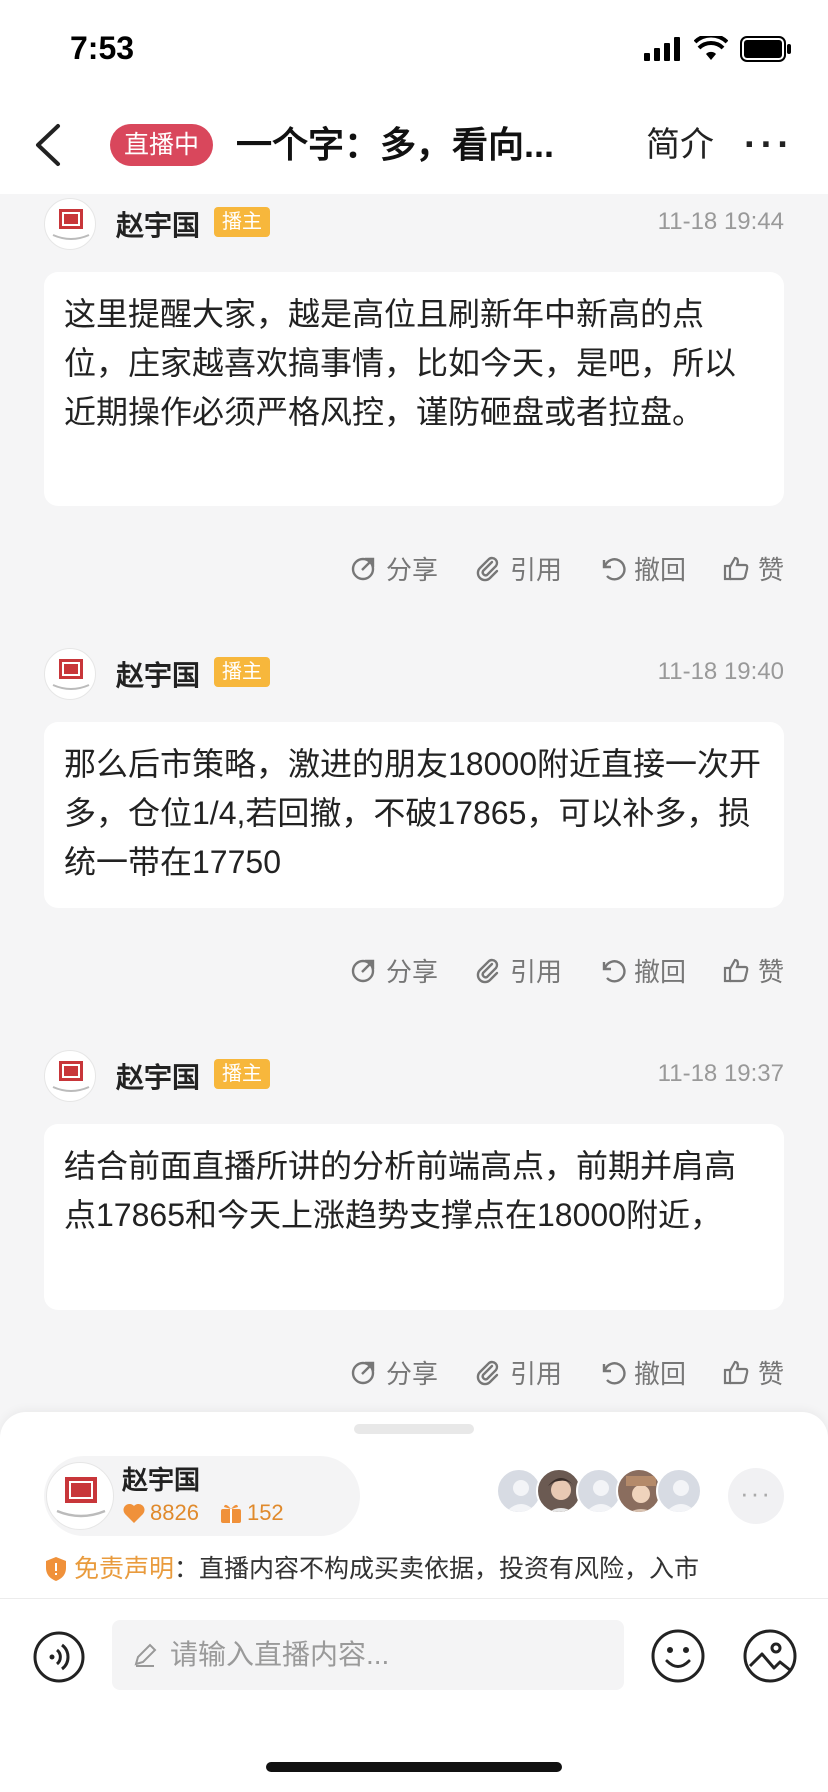 This screenshot has width=828, height=1792. Describe the element at coordinates (102, 48) in the screenshot. I see `status-time: 7:53` at that location.